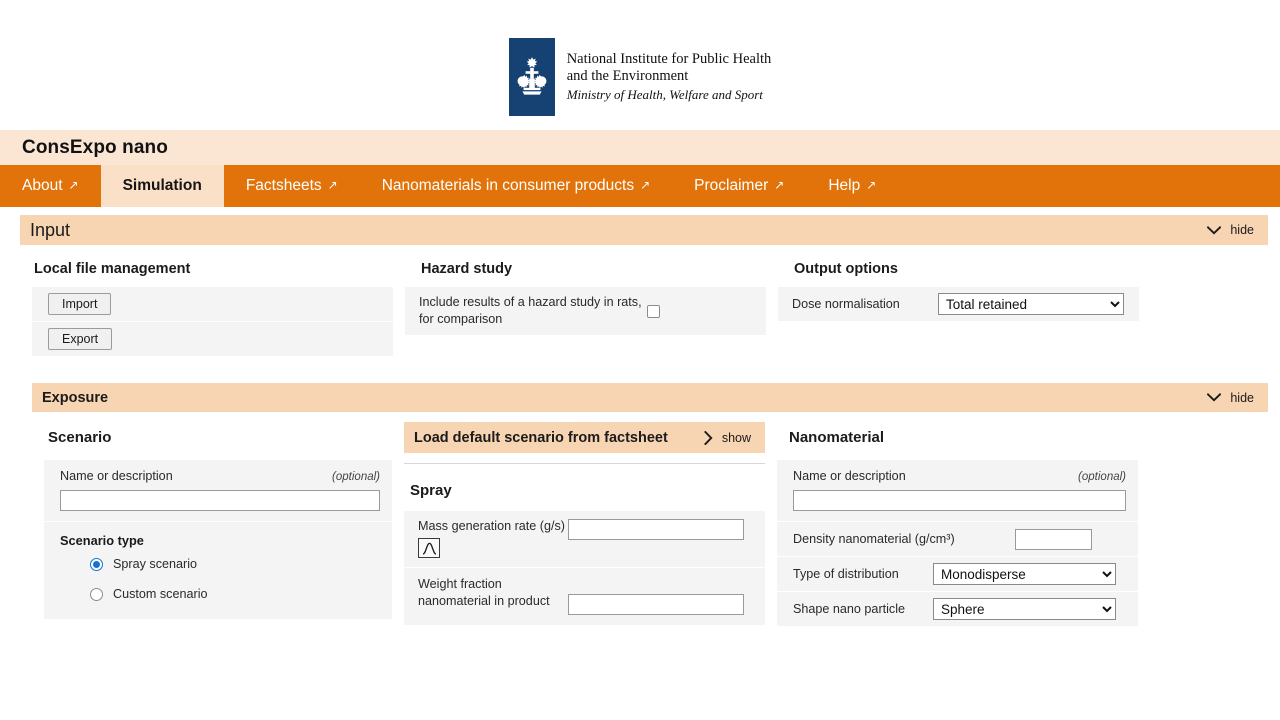  I want to click on type-of-distribution-select: Monodisperse, so click(1024, 574).